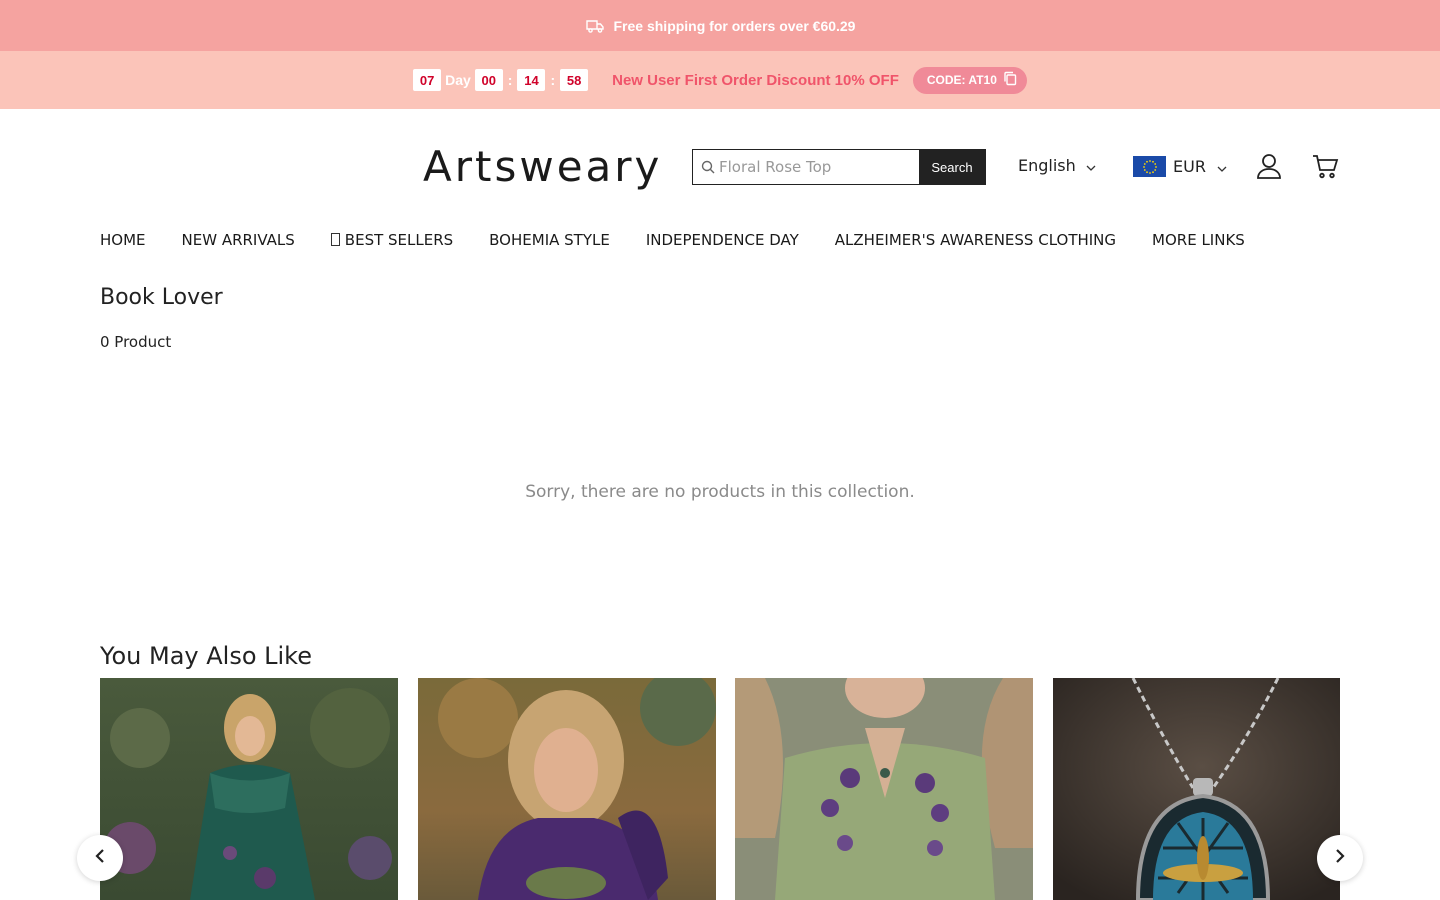 This screenshot has width=1440, height=900. I want to click on nav-more-links: MORE LINKS, so click(1198, 240).